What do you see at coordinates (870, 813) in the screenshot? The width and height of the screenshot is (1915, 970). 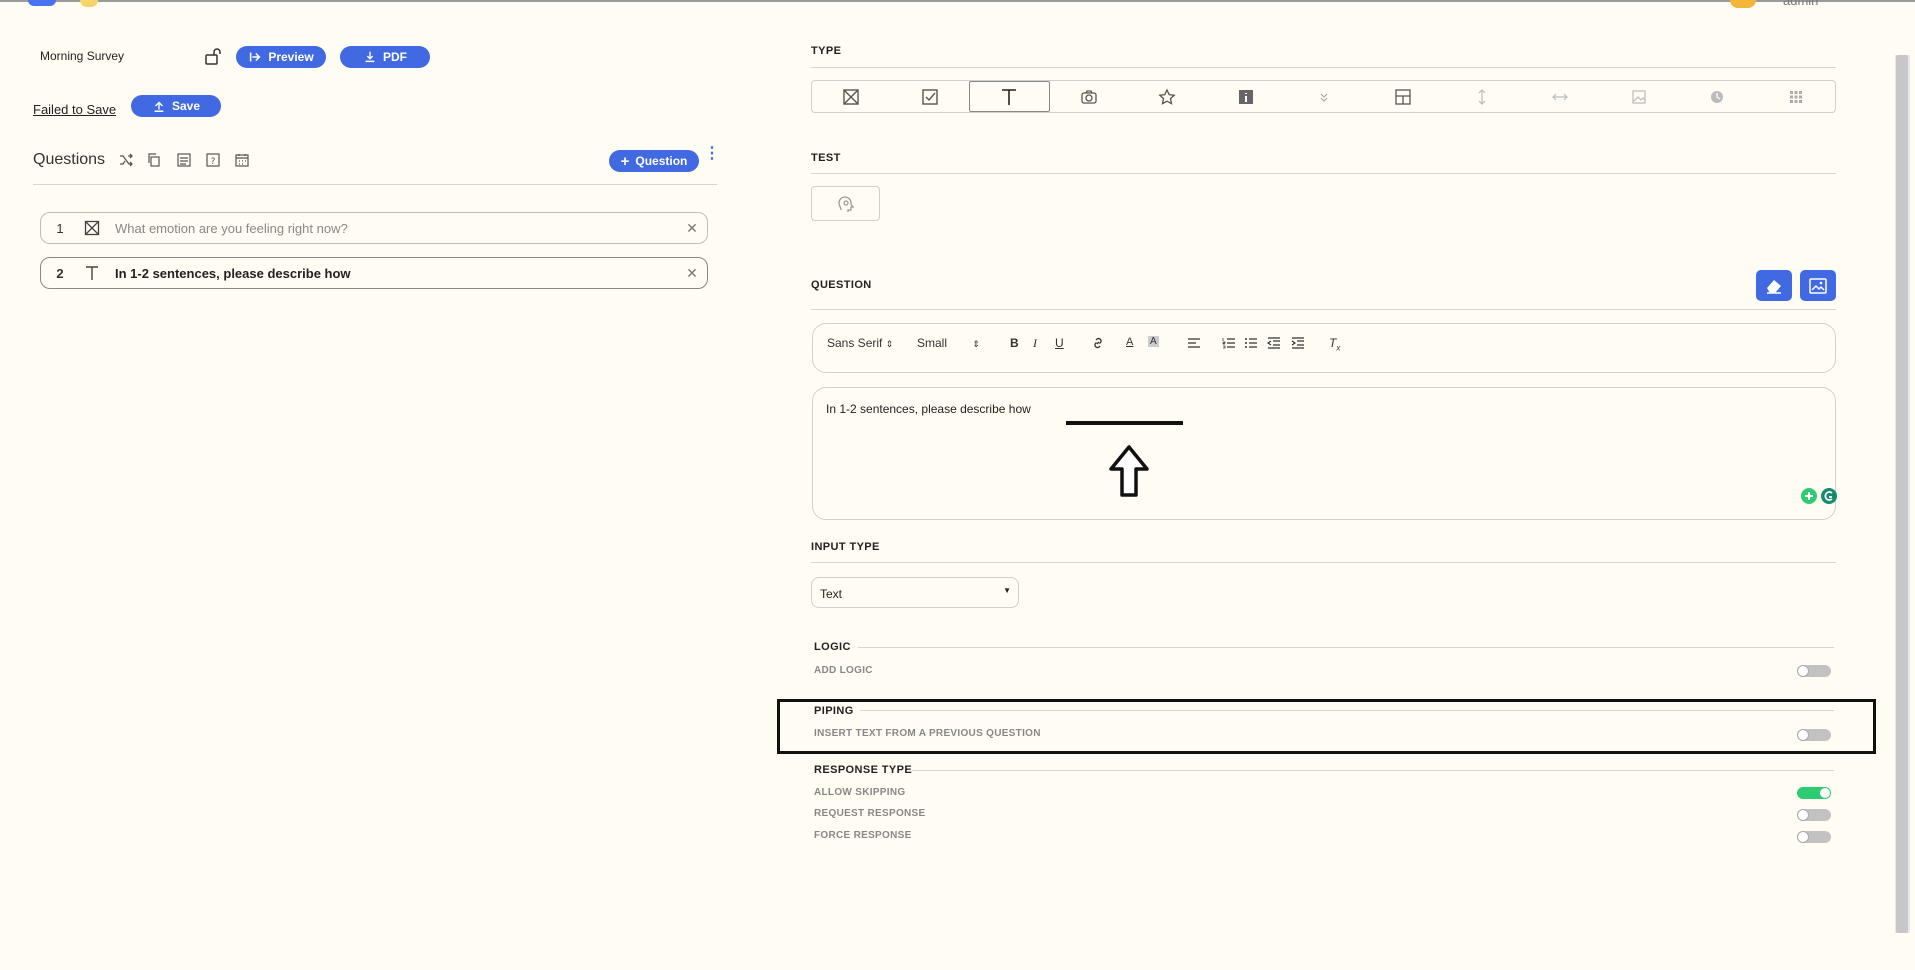 I see `request-response-label: REQUEST RESPONSE` at bounding box center [870, 813].